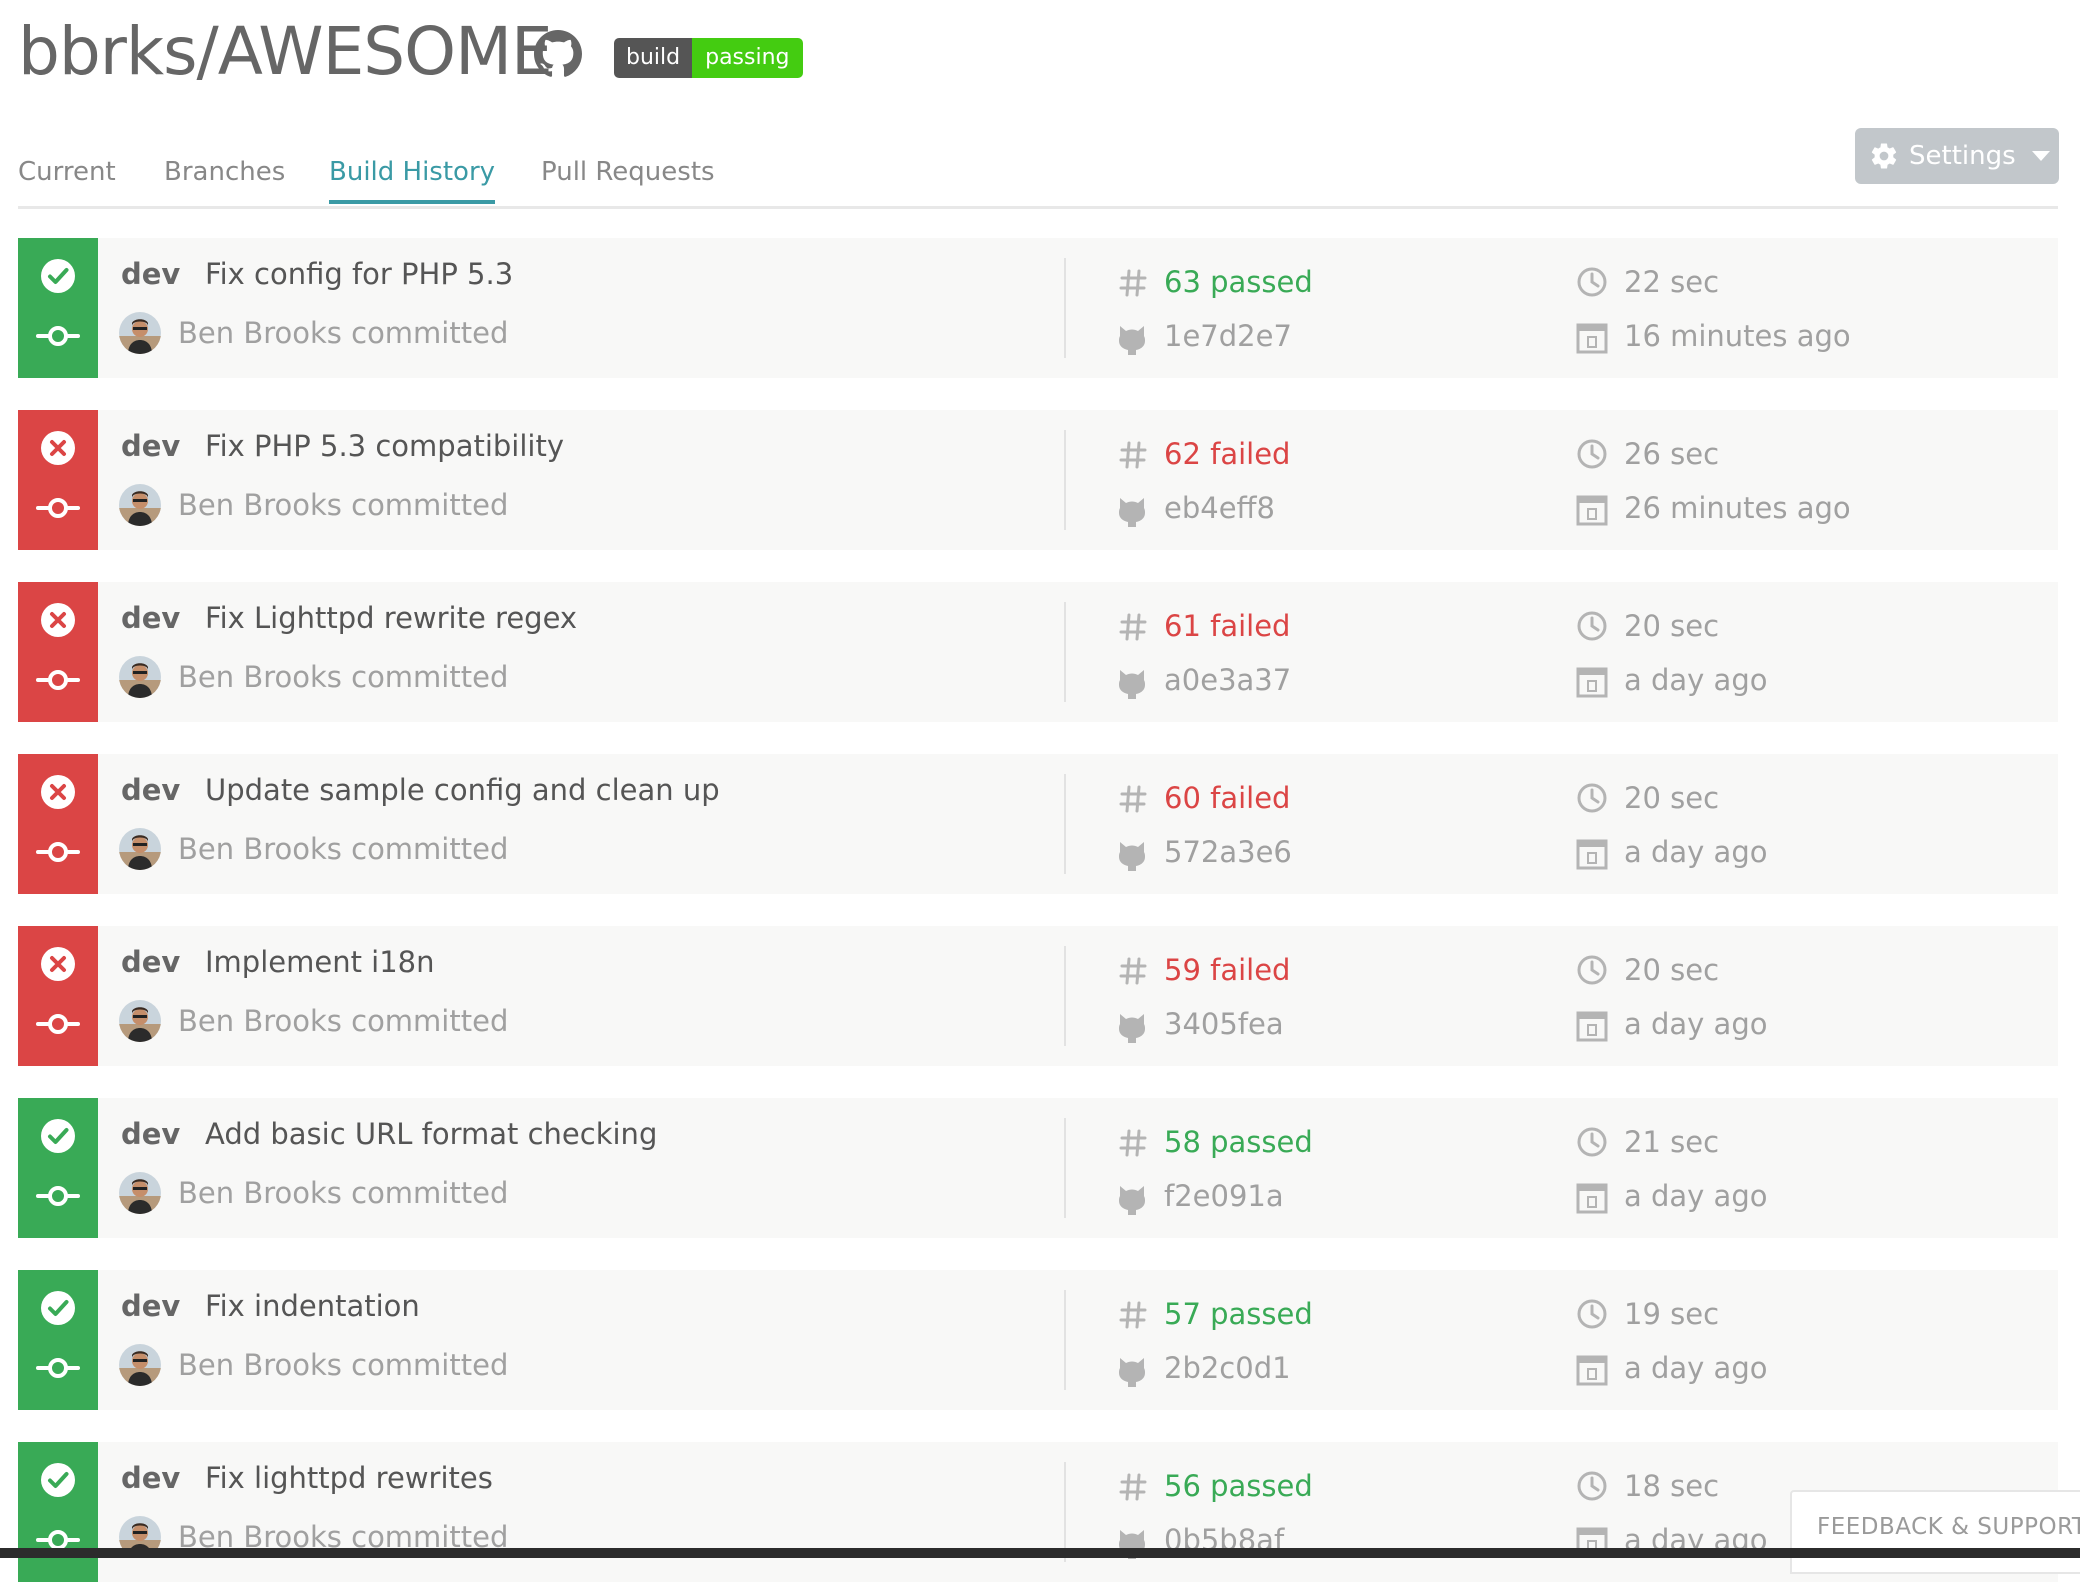 This screenshot has width=2080, height=1582. I want to click on build-number-status: 59 failed, so click(1227, 970).